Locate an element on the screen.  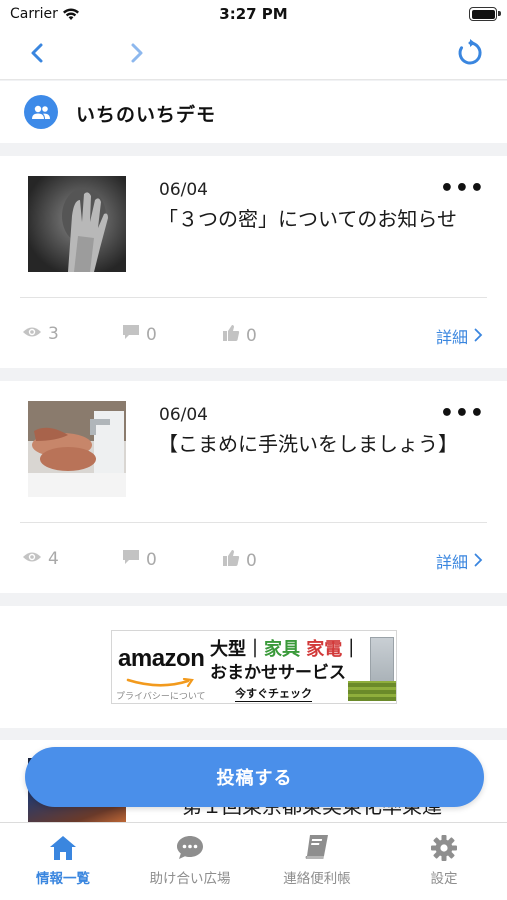
post-title: 【こまめに手洗いをしましょう】 is located at coordinates (323, 444).